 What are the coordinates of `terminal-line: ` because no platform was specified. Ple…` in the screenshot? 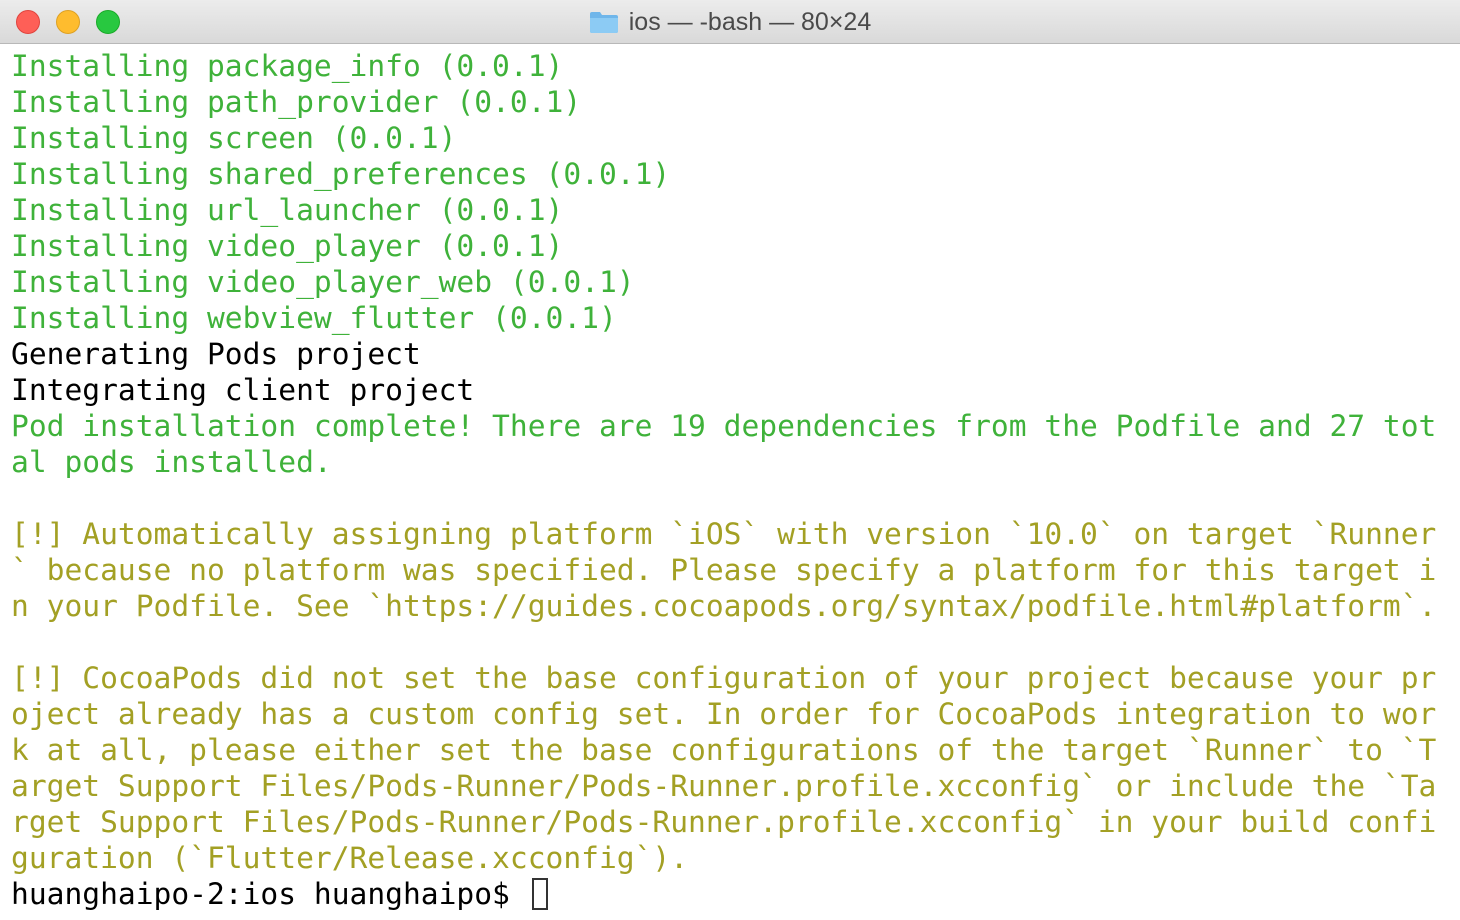 It's located at (724, 570).